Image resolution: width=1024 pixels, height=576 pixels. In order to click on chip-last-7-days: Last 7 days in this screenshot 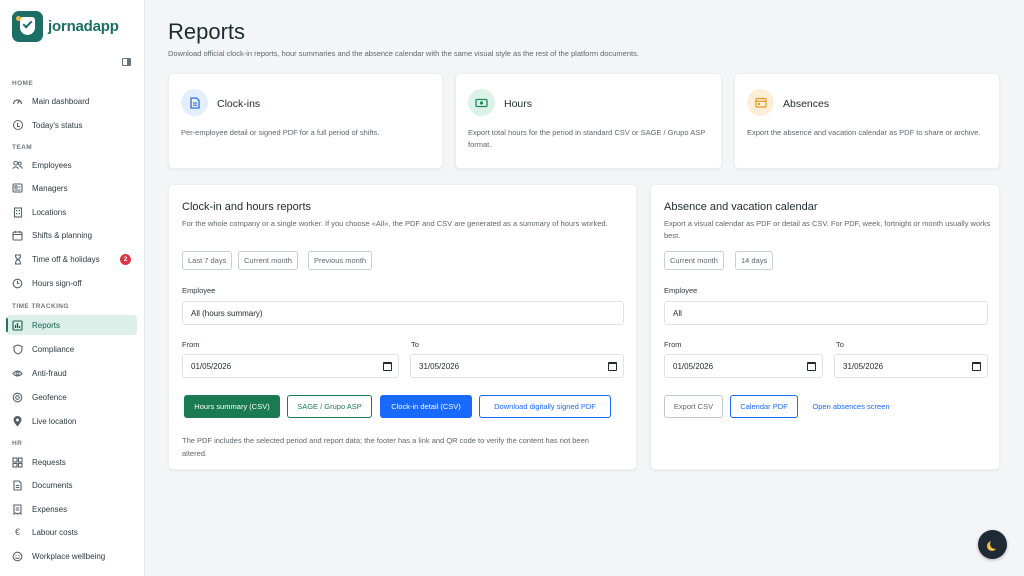, I will do `click(207, 260)`.